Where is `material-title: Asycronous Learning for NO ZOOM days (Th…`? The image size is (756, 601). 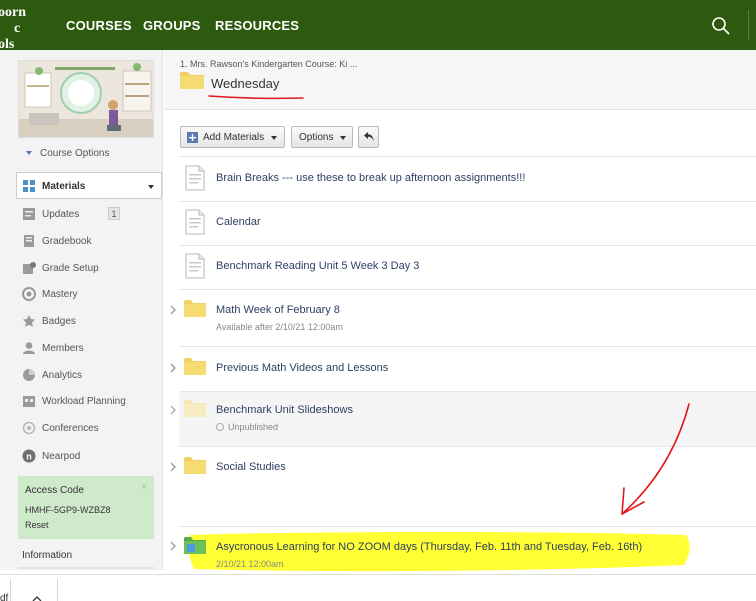 material-title: Asycronous Learning for NO ZOOM days (Th… is located at coordinates (429, 547).